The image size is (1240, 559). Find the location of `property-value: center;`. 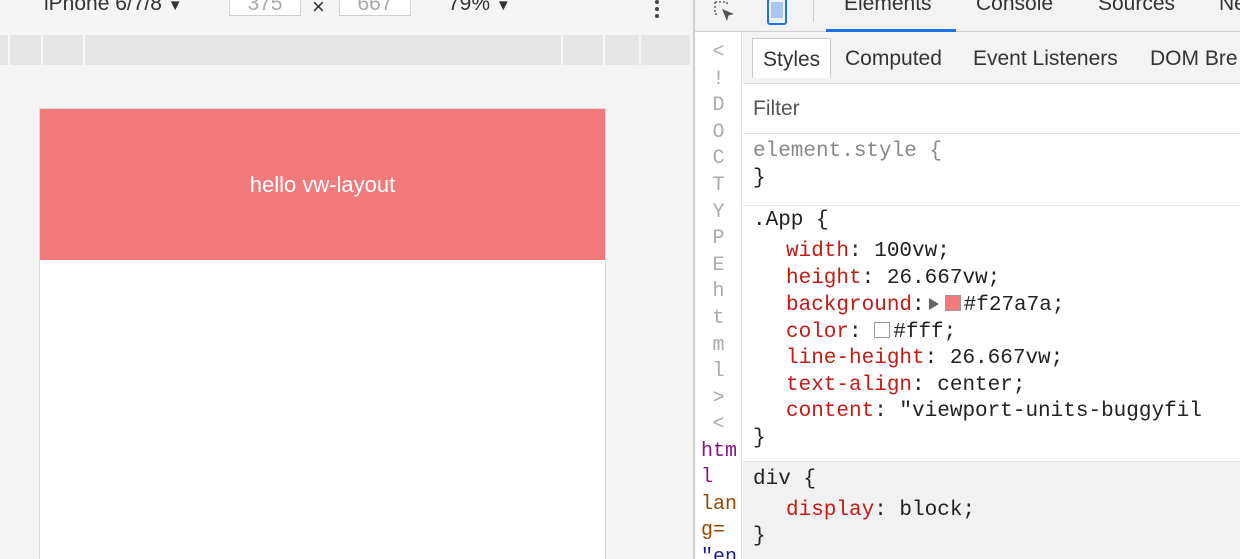

property-value: center; is located at coordinates (975, 385).